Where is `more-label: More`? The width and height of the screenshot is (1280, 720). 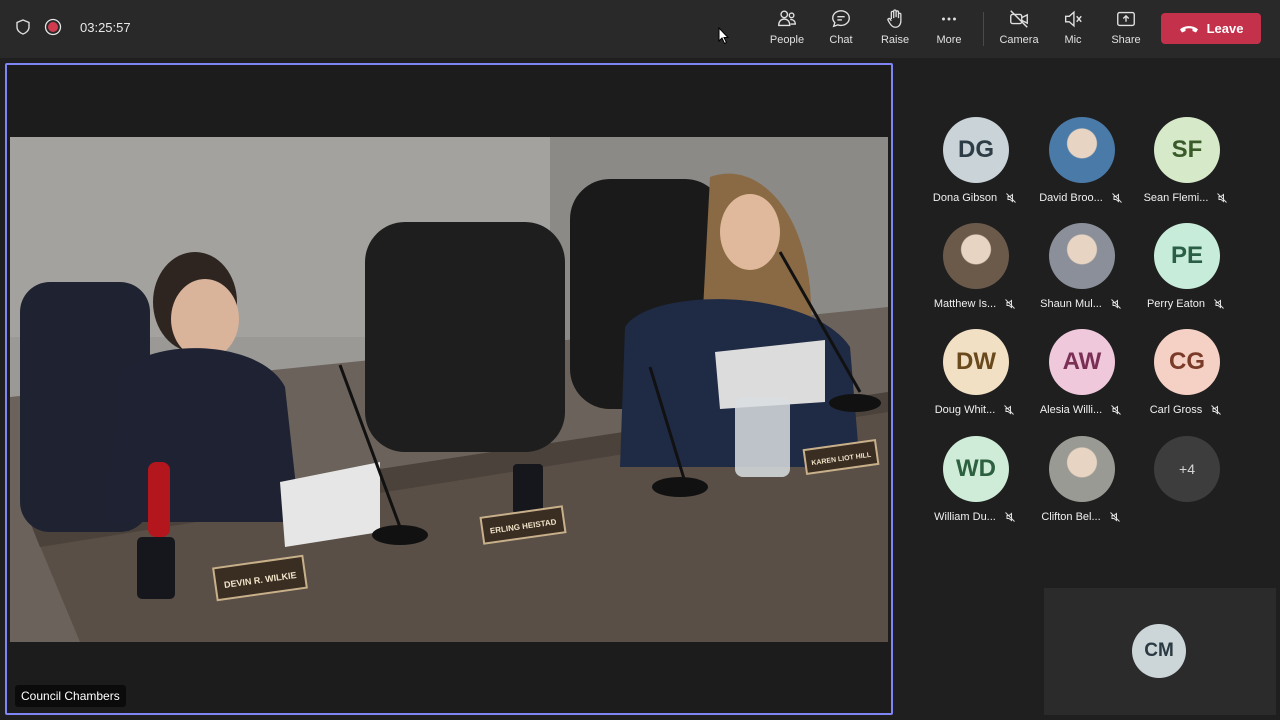 more-label: More is located at coordinates (949, 40).